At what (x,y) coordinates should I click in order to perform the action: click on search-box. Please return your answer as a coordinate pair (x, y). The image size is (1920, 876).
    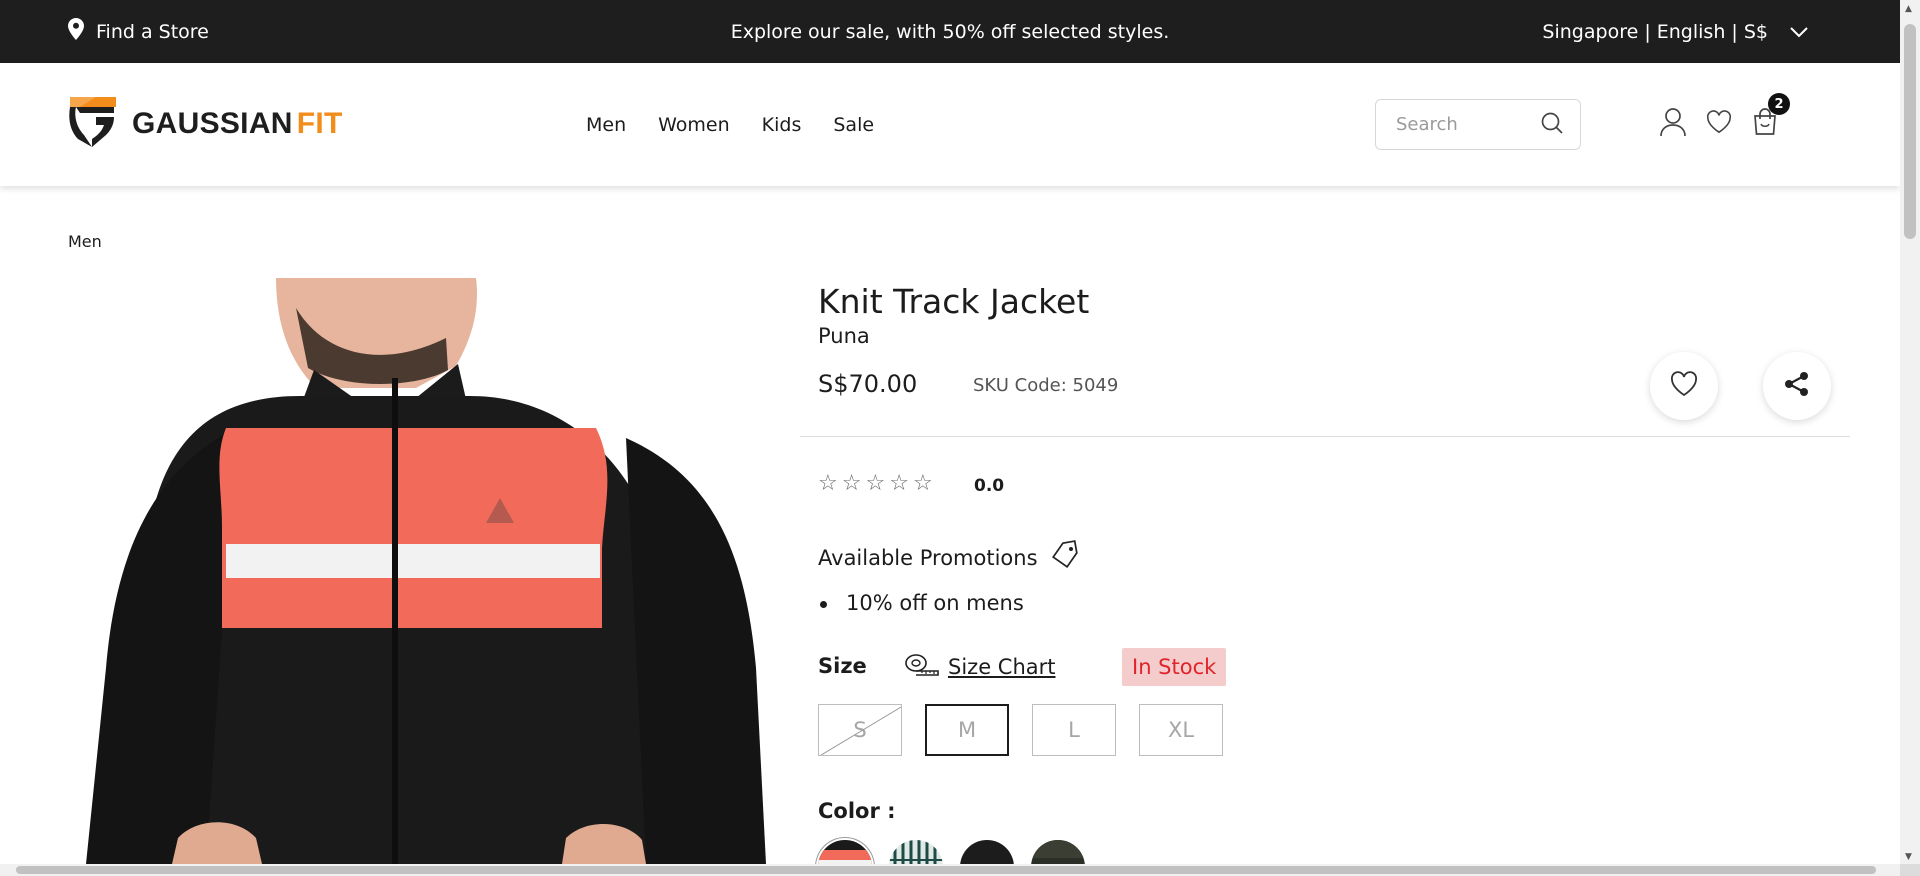
    Looking at the image, I should click on (1478, 124).